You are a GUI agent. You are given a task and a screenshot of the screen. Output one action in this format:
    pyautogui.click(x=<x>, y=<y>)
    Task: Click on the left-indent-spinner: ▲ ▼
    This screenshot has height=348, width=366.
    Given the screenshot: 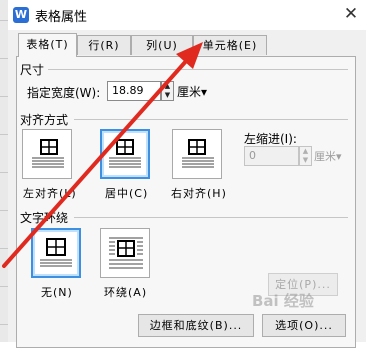 What is the action you would take?
    pyautogui.click(x=305, y=156)
    